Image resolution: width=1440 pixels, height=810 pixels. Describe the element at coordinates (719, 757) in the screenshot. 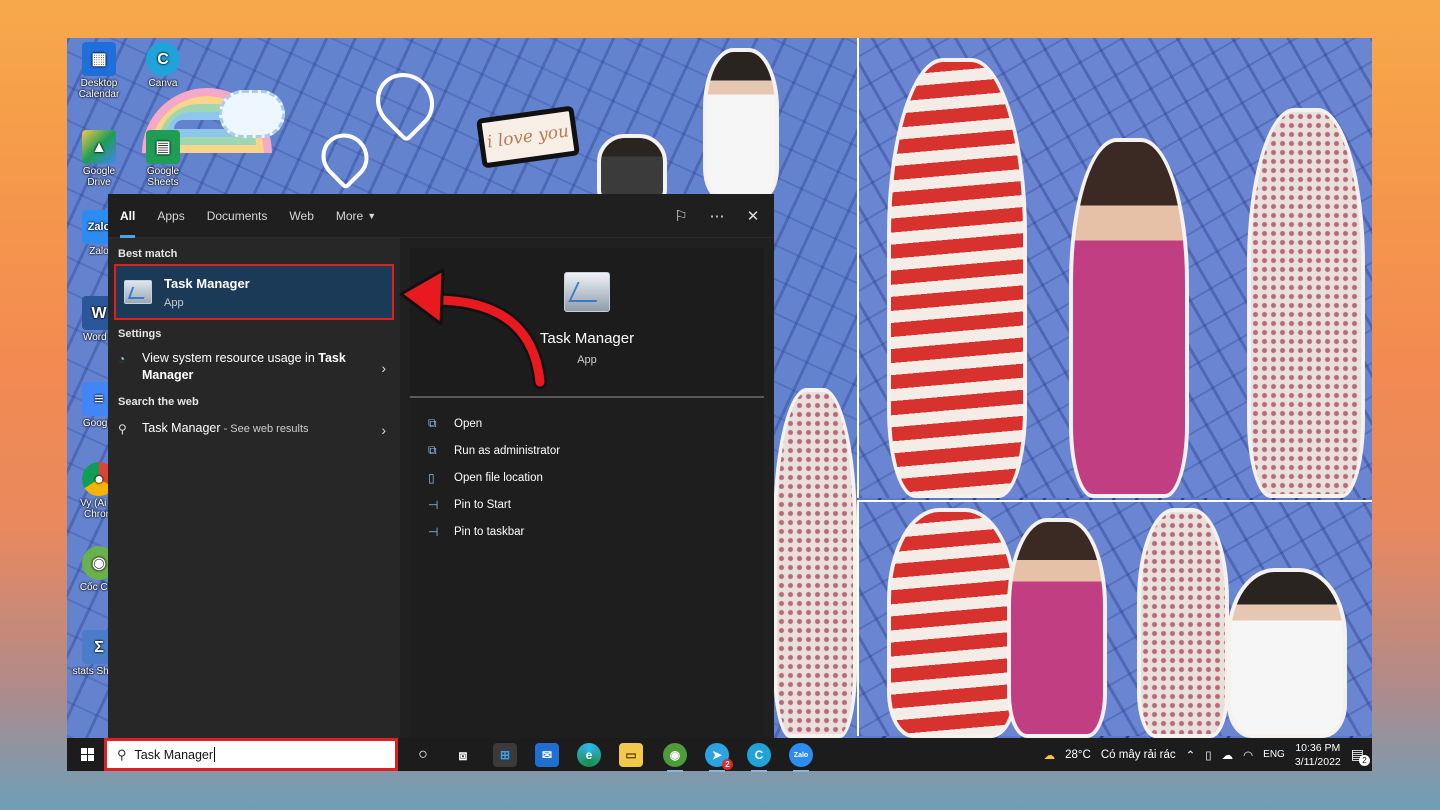

I see `telegram-icon: ➤ 2` at that location.